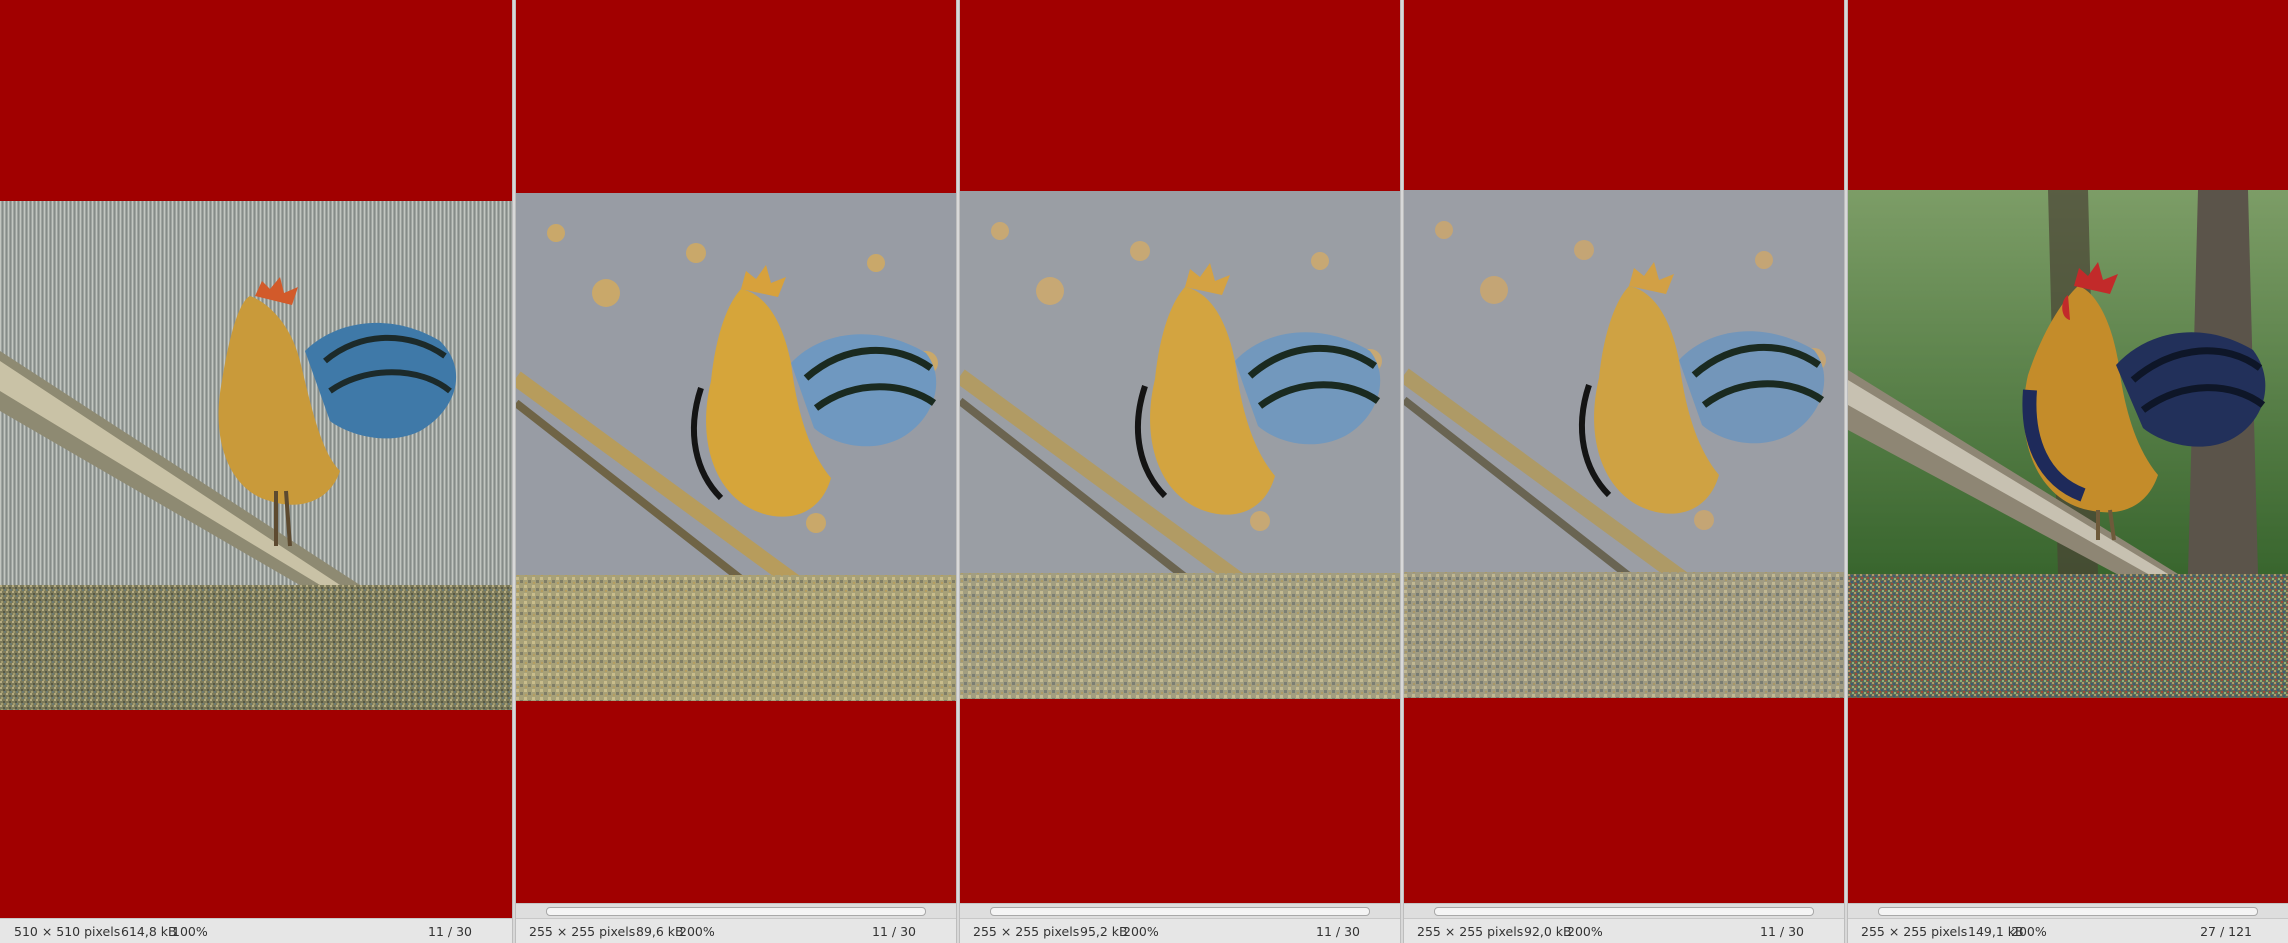 This screenshot has height=943, width=2288. I want to click on image-counter: 27 / 121, so click(2226, 931).